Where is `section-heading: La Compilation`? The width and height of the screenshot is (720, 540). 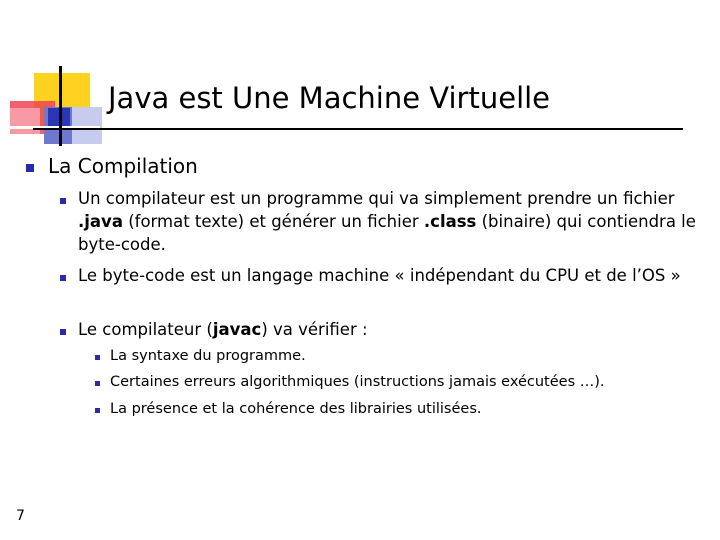 section-heading: La Compilation is located at coordinates (123, 166).